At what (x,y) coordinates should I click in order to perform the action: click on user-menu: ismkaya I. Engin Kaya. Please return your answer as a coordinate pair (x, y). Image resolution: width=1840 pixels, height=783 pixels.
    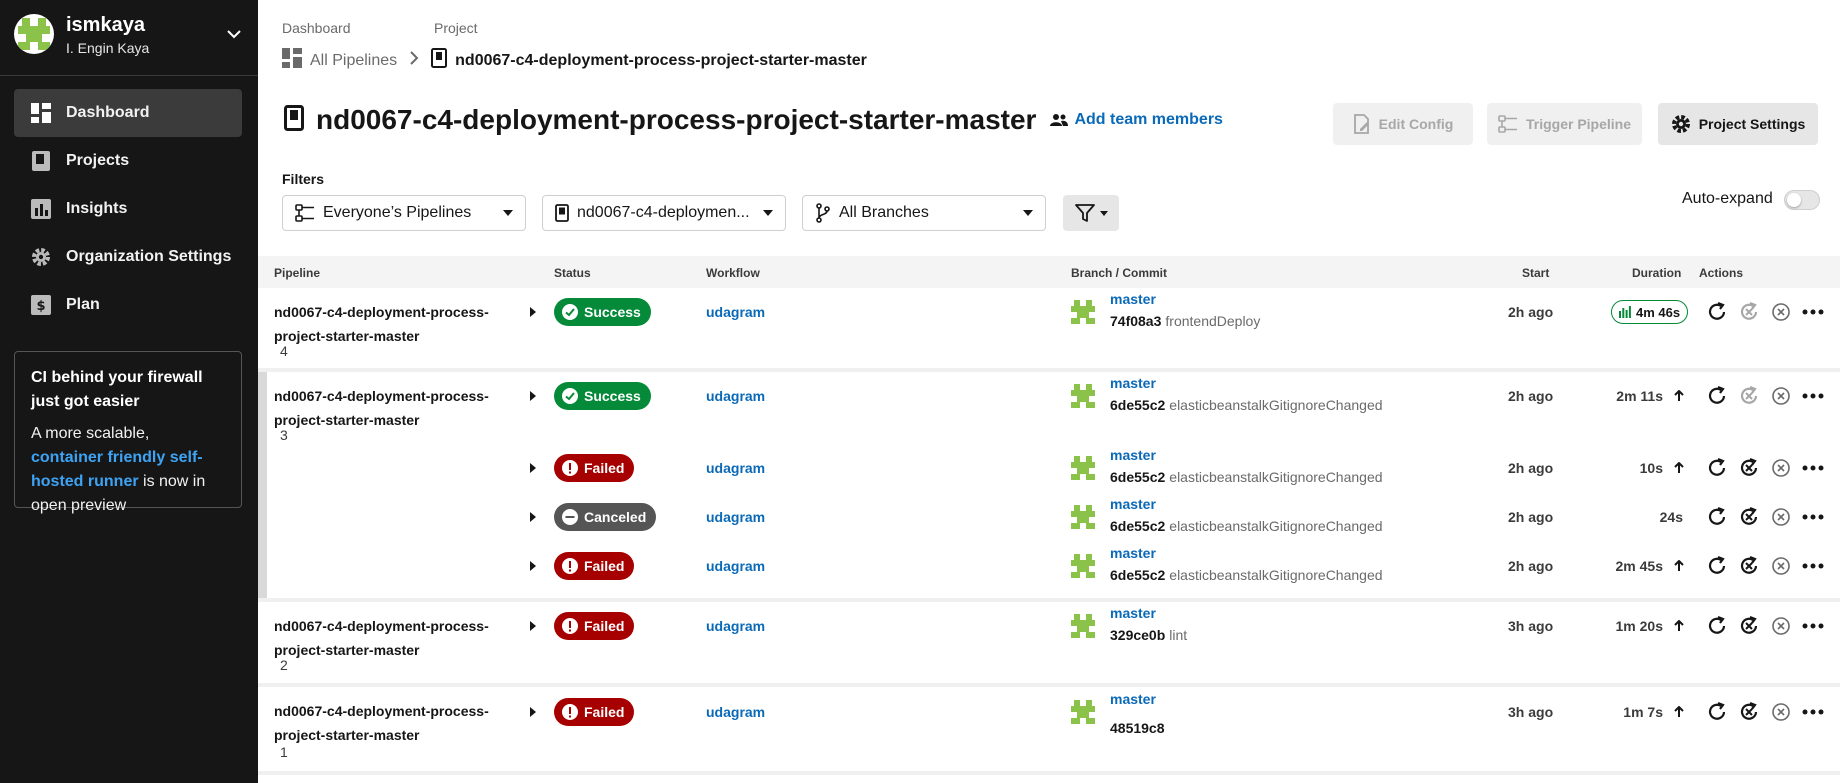
    Looking at the image, I should click on (129, 35).